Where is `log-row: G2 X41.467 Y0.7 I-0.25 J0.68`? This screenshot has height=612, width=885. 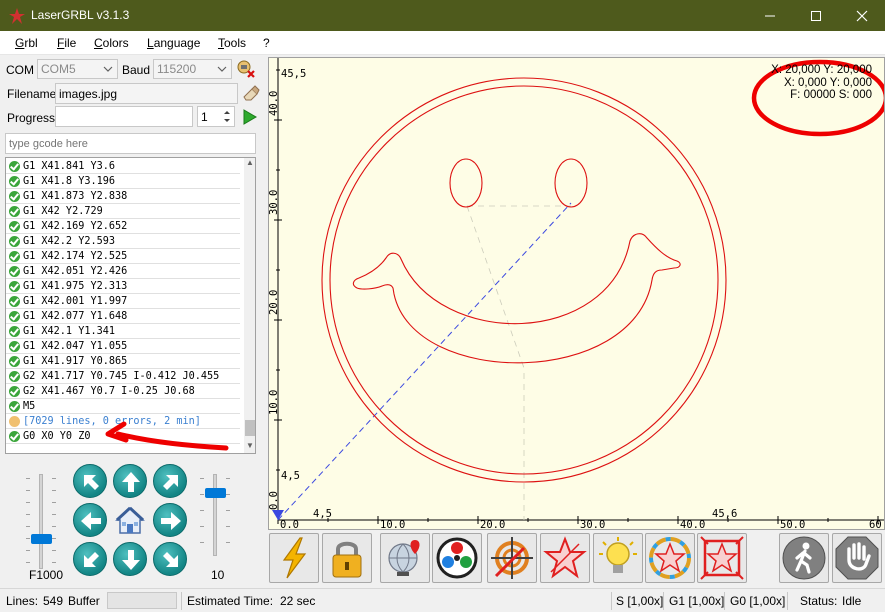 log-row: G2 X41.467 Y0.7 I-0.25 J0.68 is located at coordinates (123, 391).